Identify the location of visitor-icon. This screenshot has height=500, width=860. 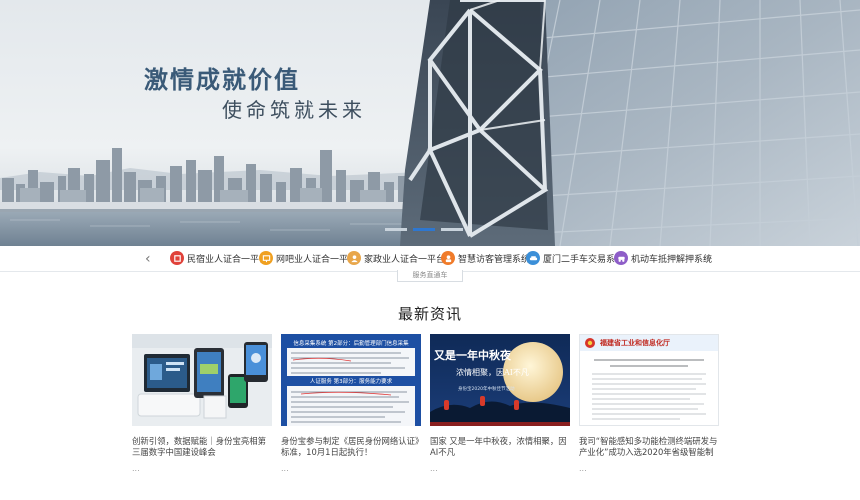
(448, 258).